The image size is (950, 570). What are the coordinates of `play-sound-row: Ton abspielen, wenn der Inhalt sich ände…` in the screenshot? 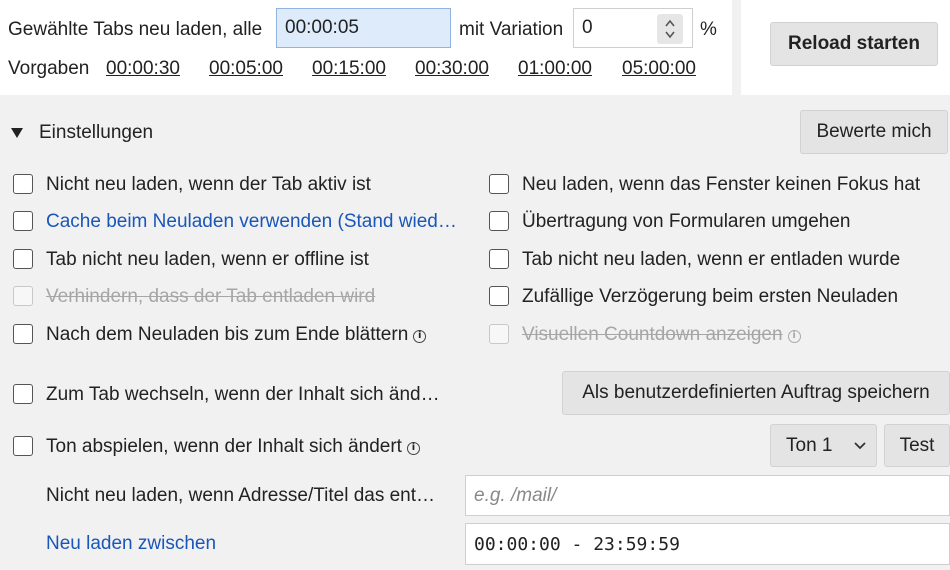 It's located at (233, 447).